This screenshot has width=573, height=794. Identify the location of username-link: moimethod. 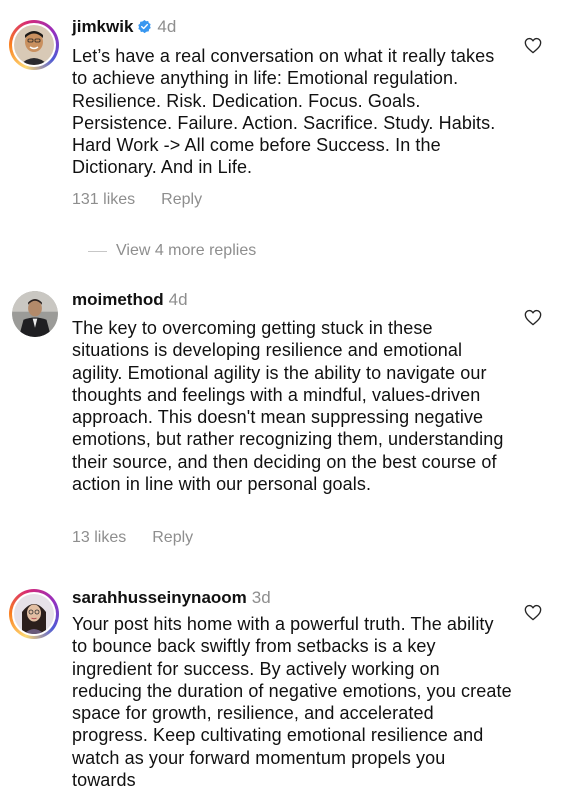
(118, 299).